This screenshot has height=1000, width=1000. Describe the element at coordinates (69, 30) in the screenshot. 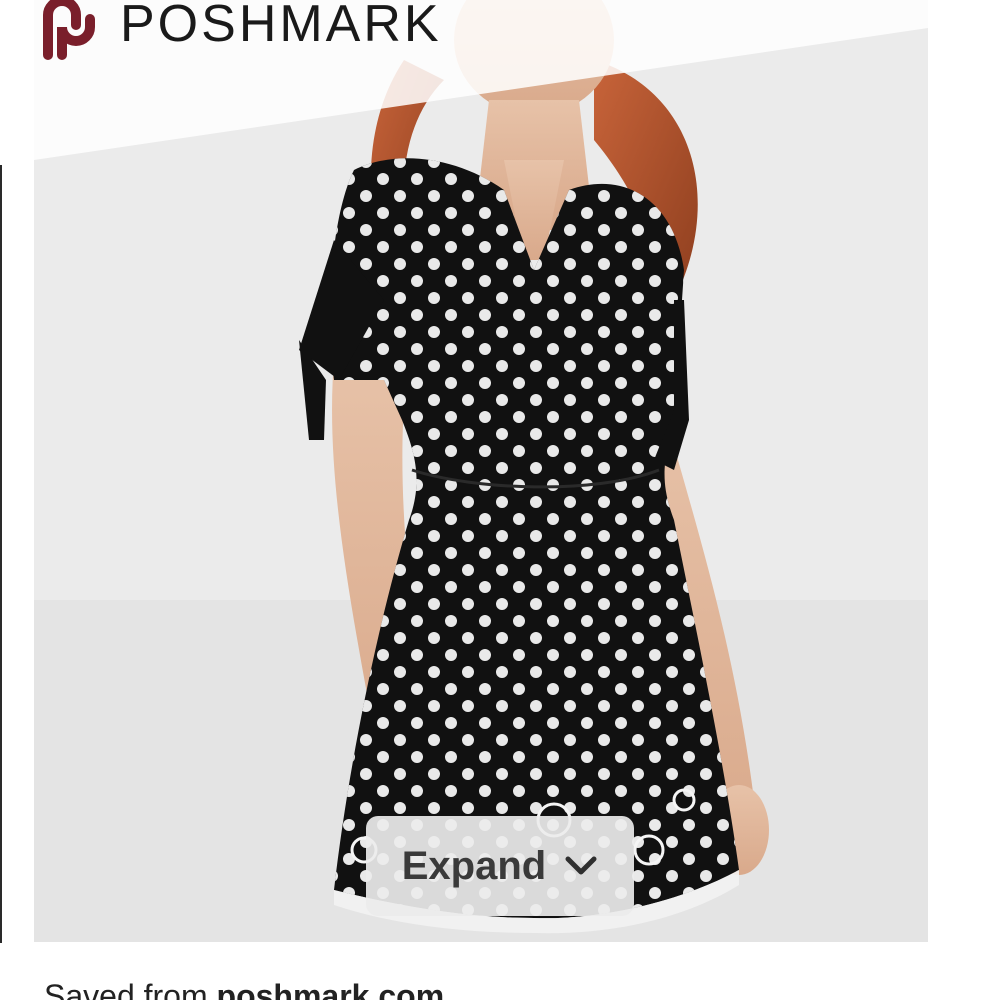

I see `poshmark-logo-icon` at that location.